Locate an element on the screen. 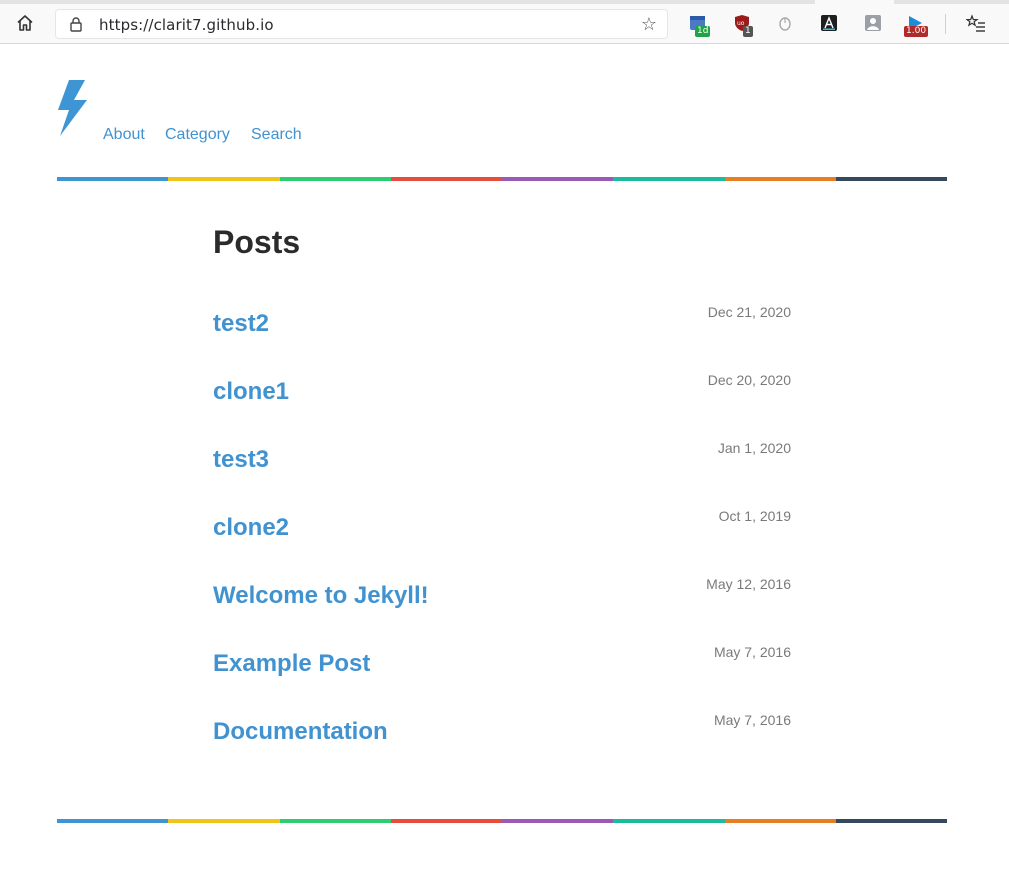 This screenshot has height=876, width=1009. post-title-link: Welcome to Jekyll! is located at coordinates (321, 596).